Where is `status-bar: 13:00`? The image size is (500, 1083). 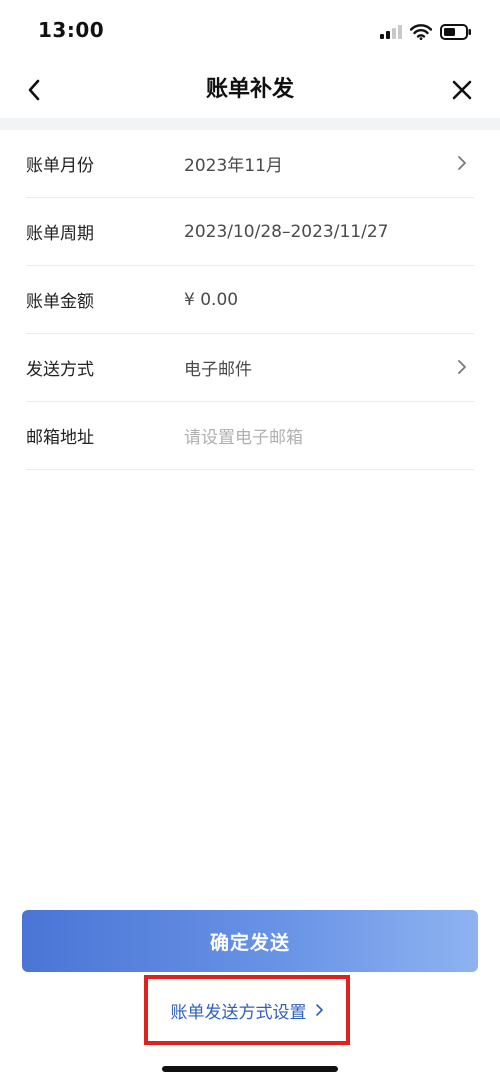 status-bar: 13:00 is located at coordinates (250, 31).